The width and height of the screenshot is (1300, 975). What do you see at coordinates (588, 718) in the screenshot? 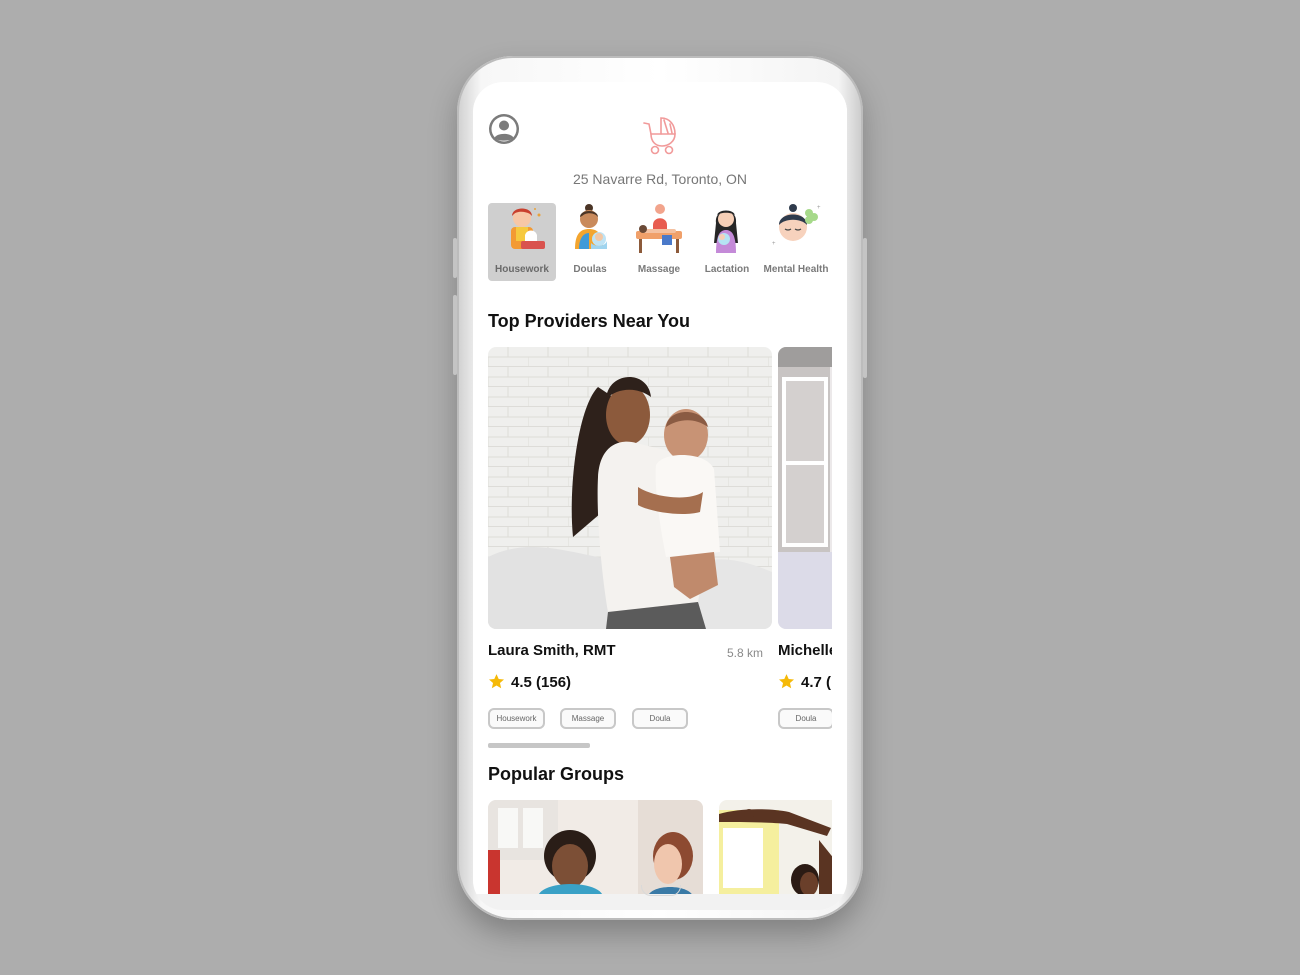
I see `provider-tag: Massage` at bounding box center [588, 718].